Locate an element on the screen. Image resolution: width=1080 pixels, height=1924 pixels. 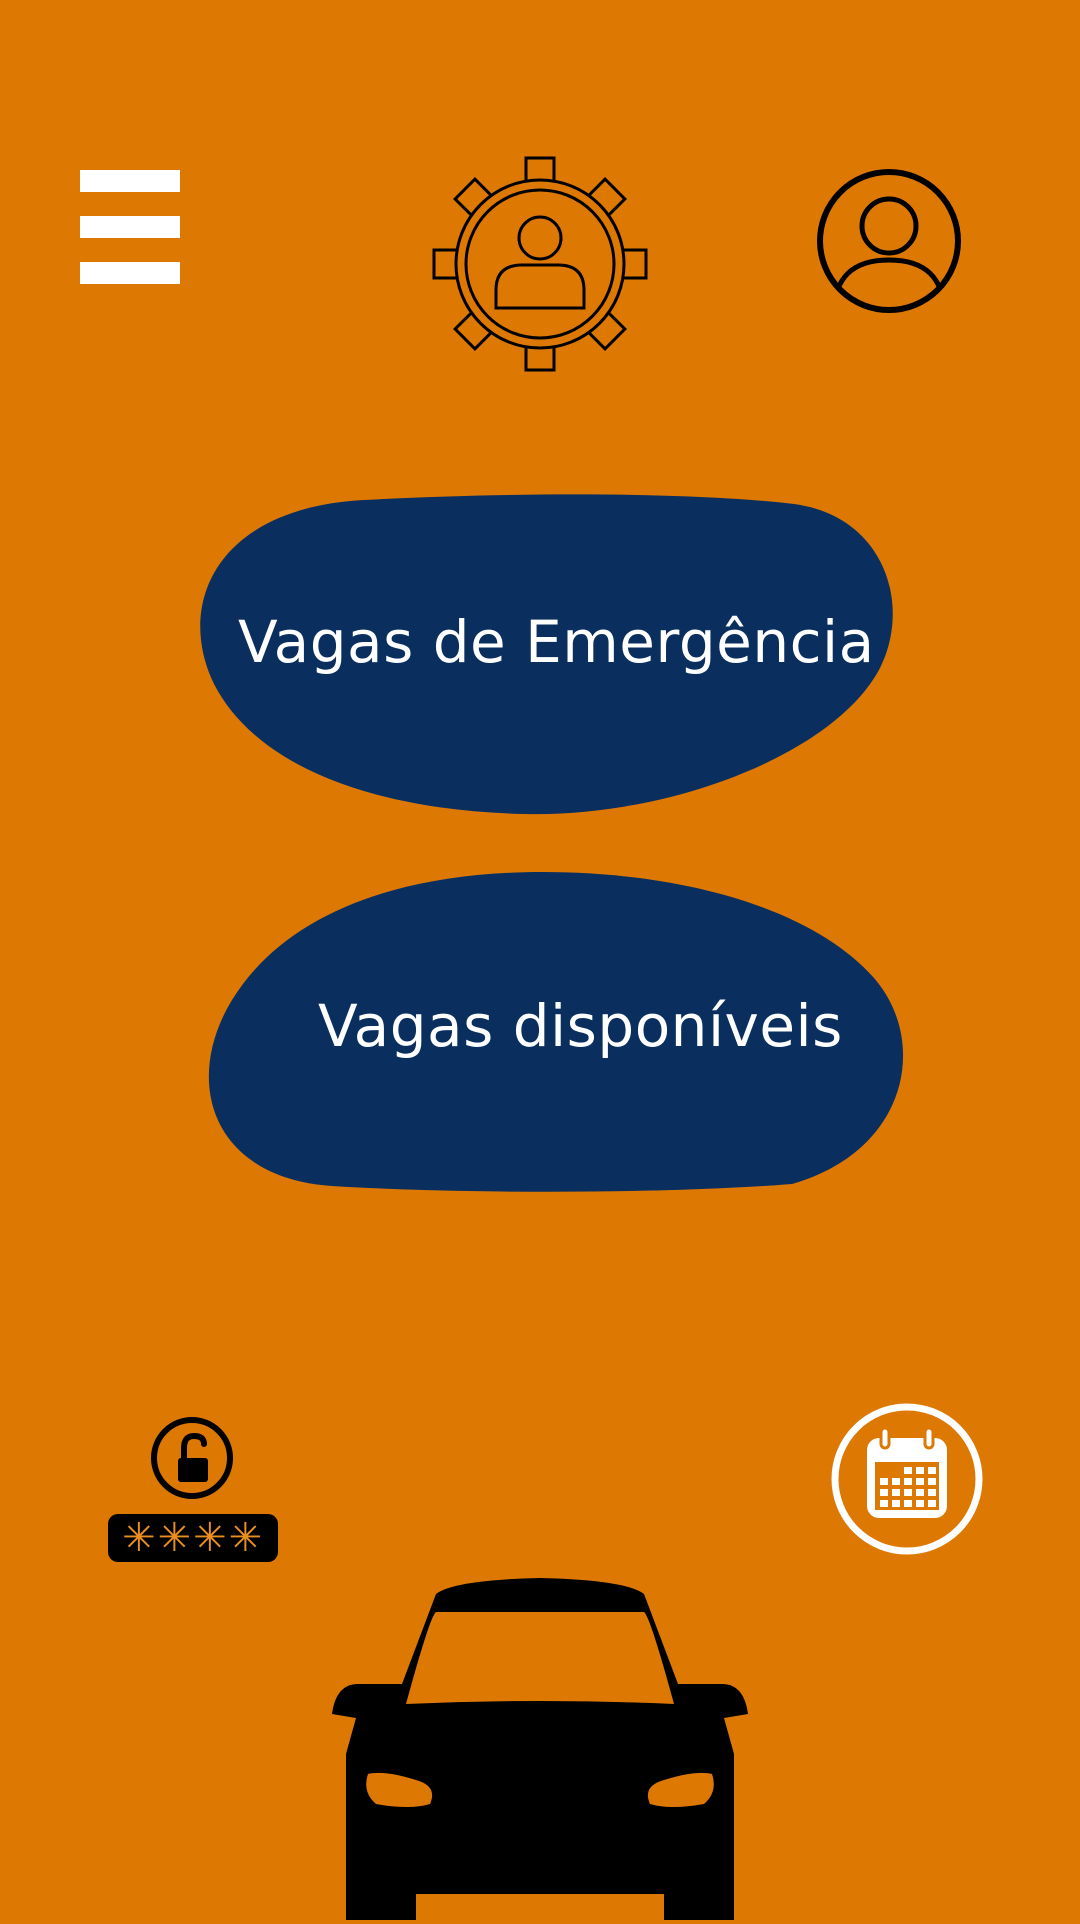
emergency-spots-label: Vagas de Emergência is located at coordinates (556, 642).